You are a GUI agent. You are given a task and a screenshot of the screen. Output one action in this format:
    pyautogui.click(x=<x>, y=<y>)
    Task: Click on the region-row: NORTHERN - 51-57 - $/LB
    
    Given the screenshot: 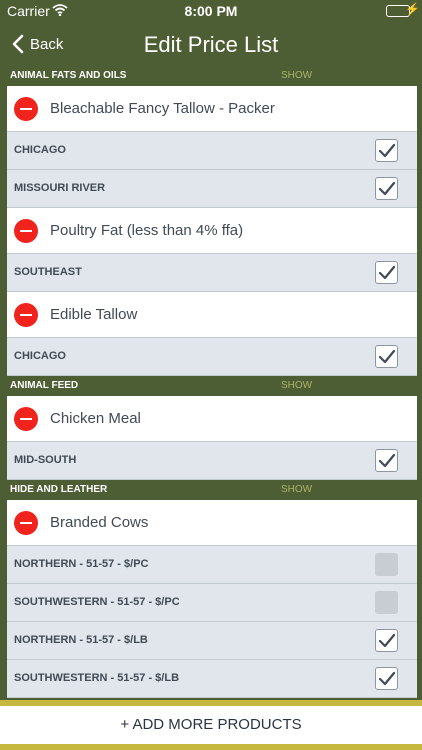 What is the action you would take?
    pyautogui.click(x=212, y=641)
    